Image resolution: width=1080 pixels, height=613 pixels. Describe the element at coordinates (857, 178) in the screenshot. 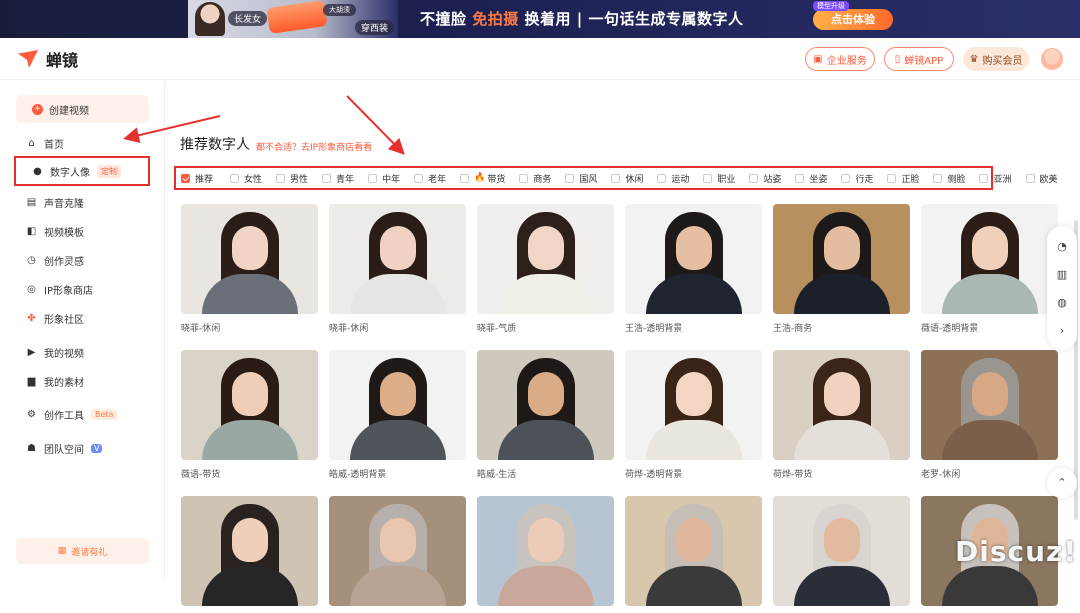

I see `filter-checkbox: 行走` at that location.